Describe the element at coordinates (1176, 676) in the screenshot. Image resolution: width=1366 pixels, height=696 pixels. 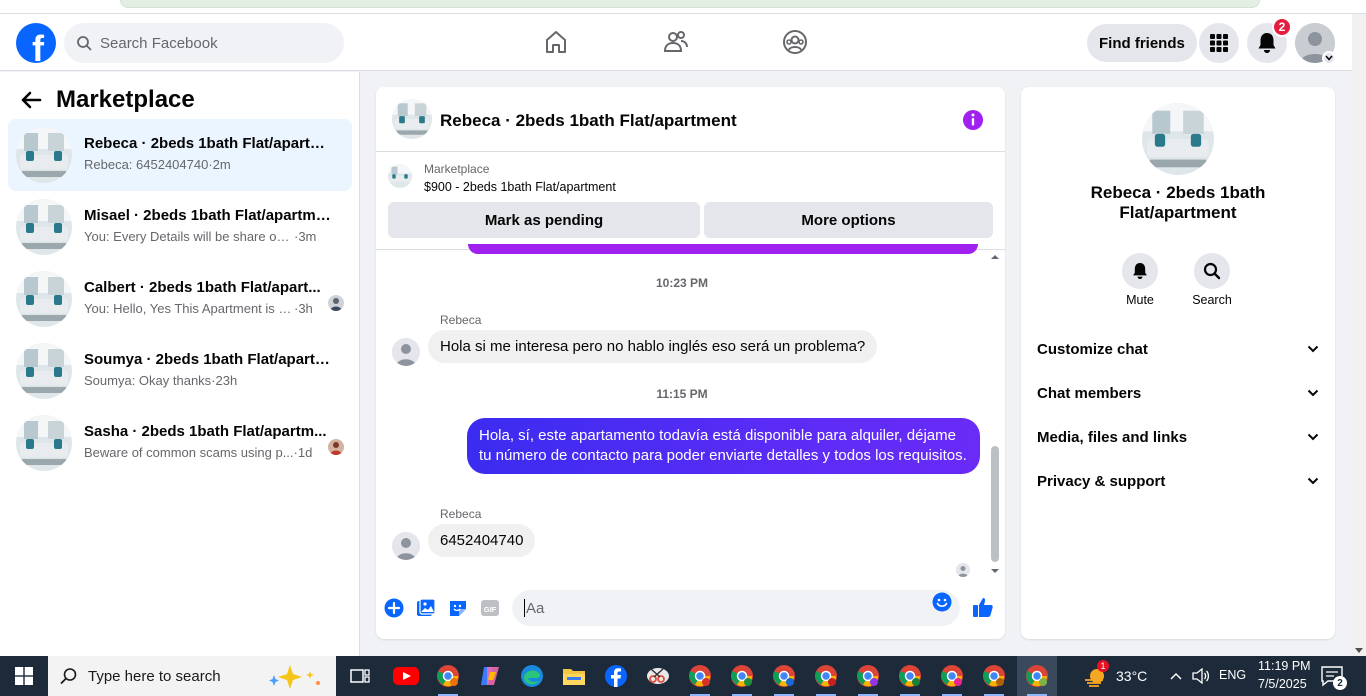
I see `chevron-up-icon` at that location.